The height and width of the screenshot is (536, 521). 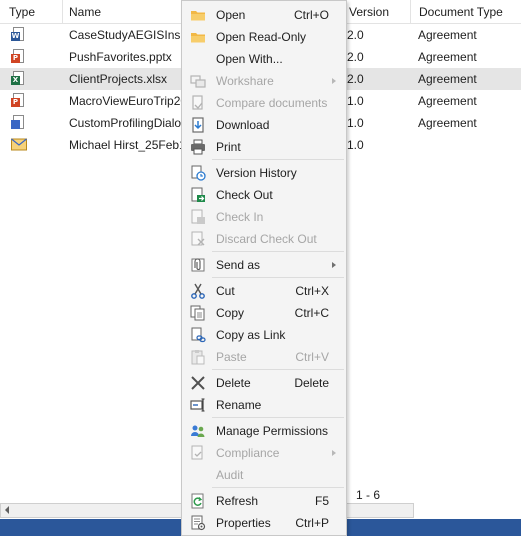 What do you see at coordinates (245, 81) in the screenshot?
I see `menu-label: Workshare` at bounding box center [245, 81].